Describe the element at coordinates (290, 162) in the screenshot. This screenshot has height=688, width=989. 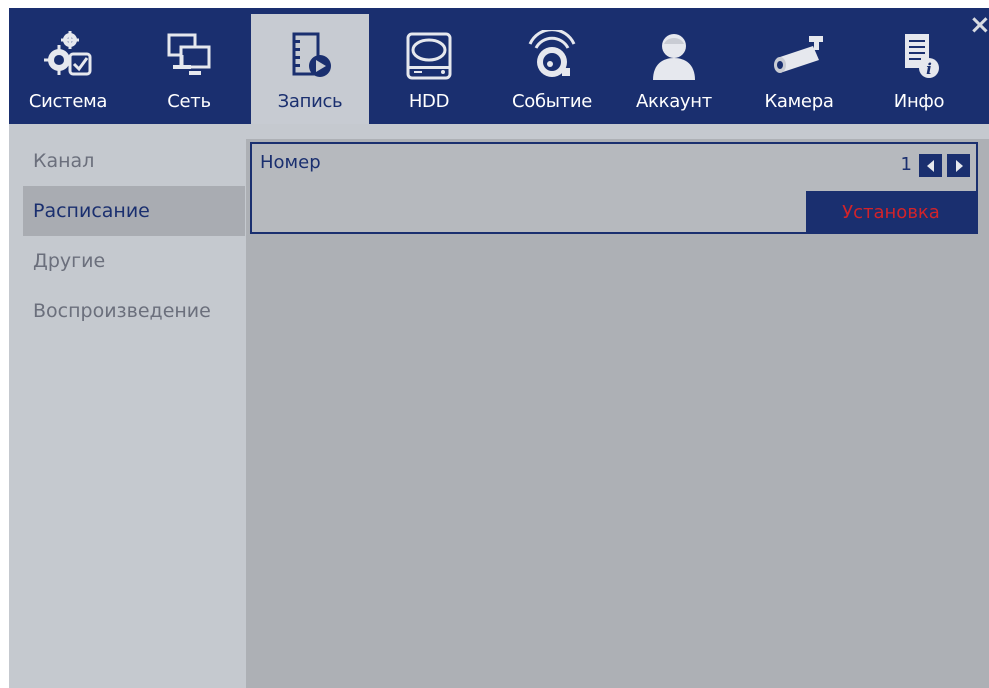
I see `number-label: Номер` at that location.